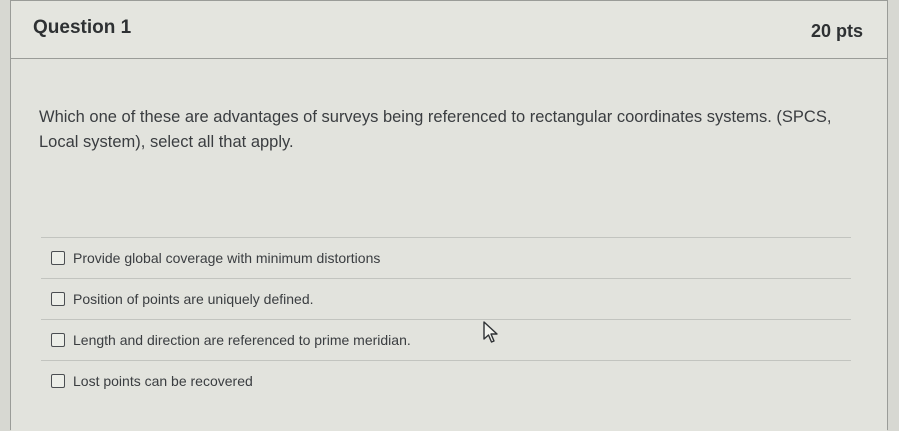  Describe the element at coordinates (490, 332) in the screenshot. I see `mouse-cursor-icon` at that location.